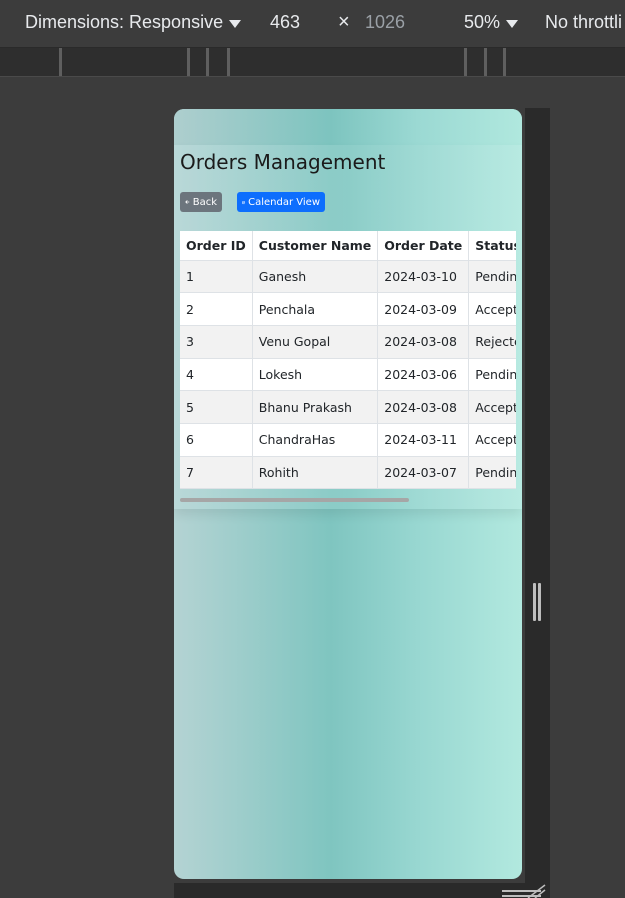  Describe the element at coordinates (492, 246) in the screenshot. I see `header-status: Status` at that location.